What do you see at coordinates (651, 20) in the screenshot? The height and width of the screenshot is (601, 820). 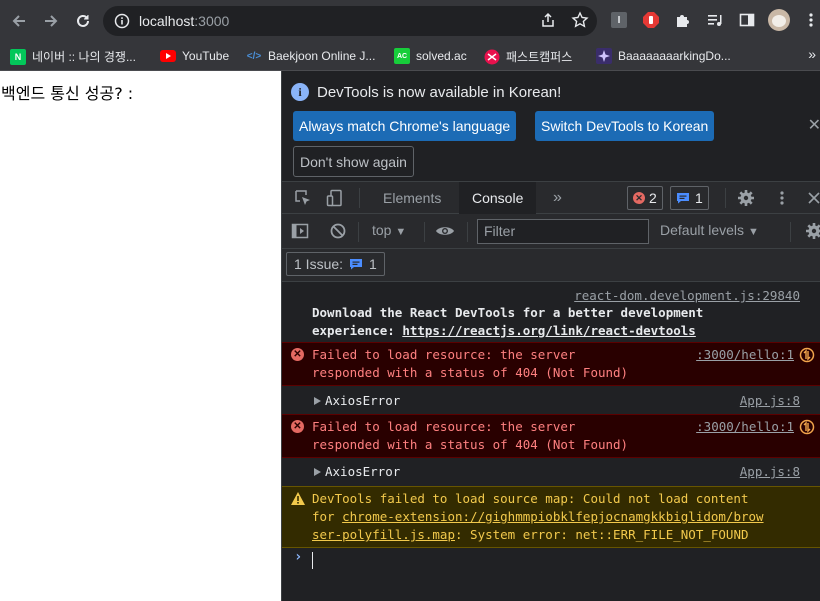 I see `extension-adblock-button` at bounding box center [651, 20].